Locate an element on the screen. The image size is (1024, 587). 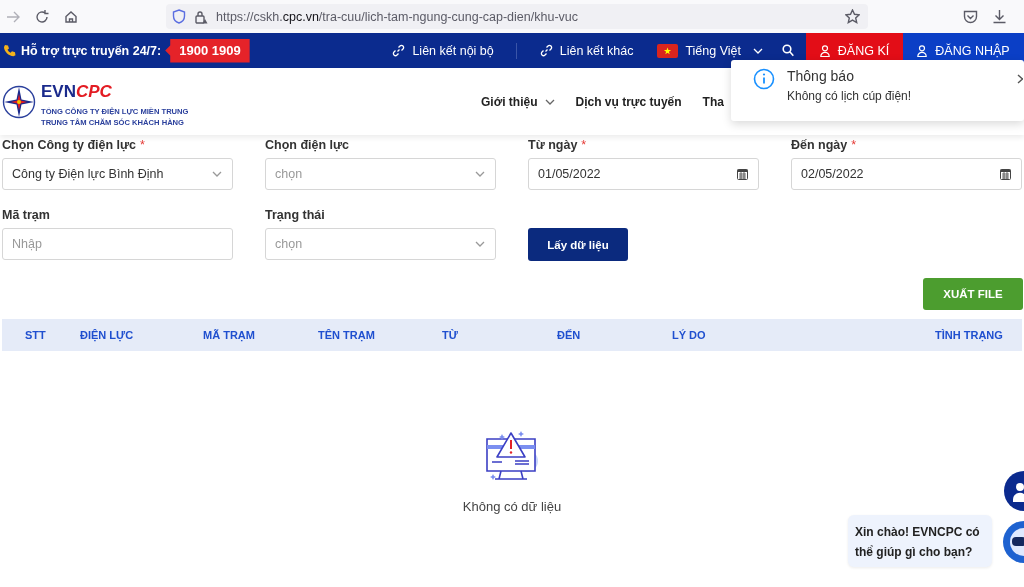
column-header: ĐẾN is located at coordinates (569, 335).